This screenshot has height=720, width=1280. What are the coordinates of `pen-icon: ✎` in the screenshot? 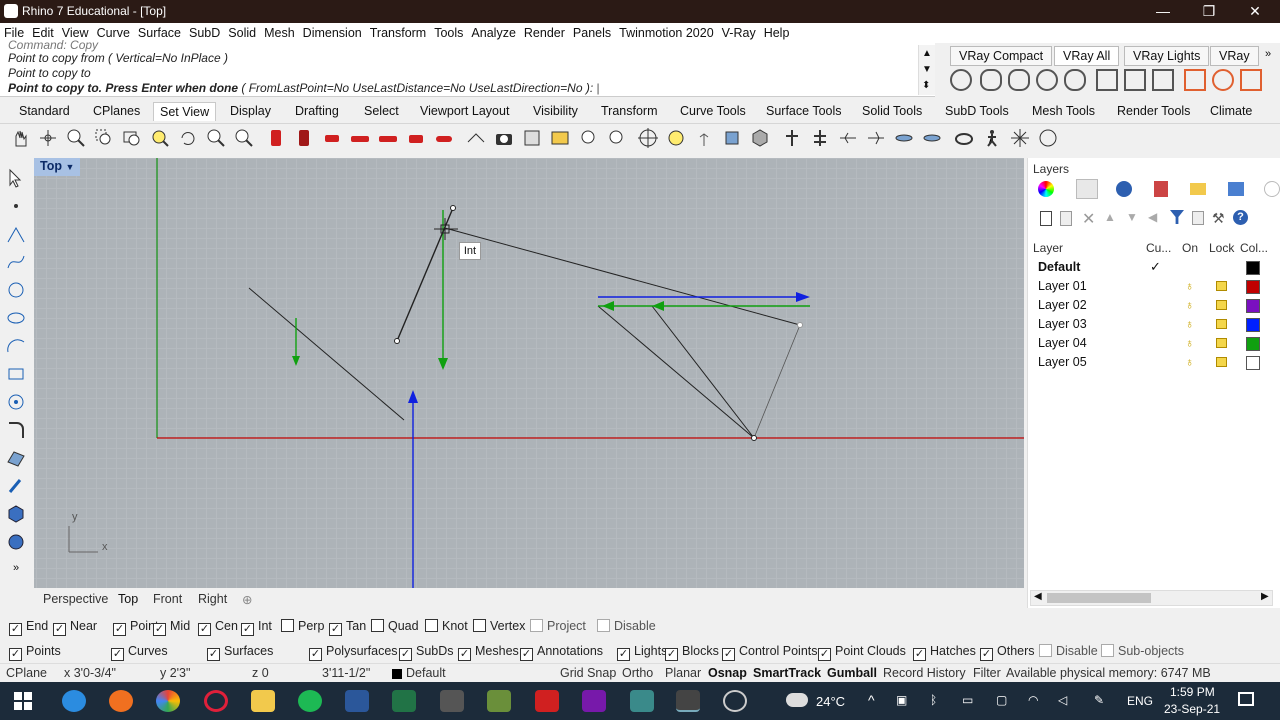 It's located at (1099, 700).